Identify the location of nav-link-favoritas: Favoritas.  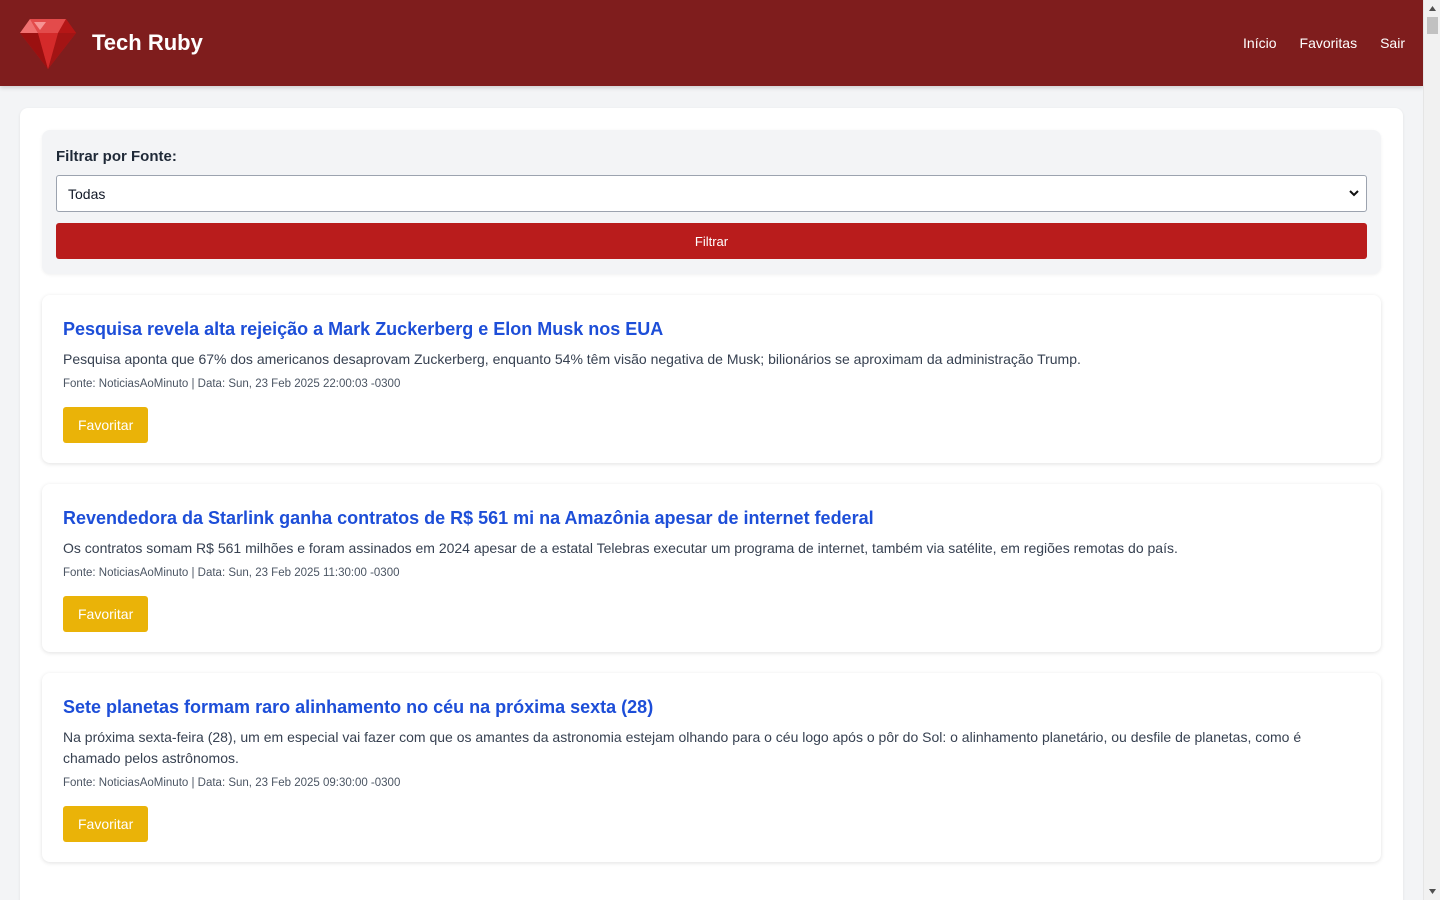
(1329, 43).